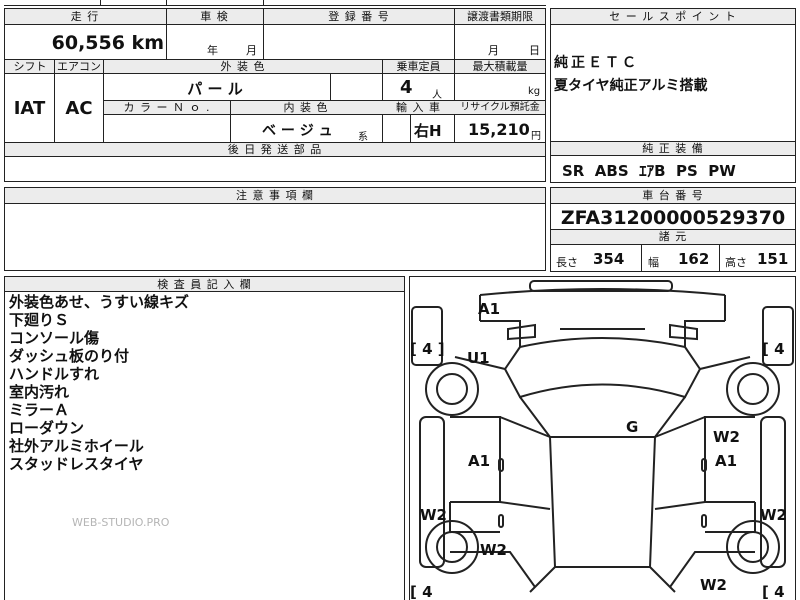 The image size is (800, 600). Describe the element at coordinates (69, 356) in the screenshot. I see `inspector-note: ダッシュ板のり付` at that location.